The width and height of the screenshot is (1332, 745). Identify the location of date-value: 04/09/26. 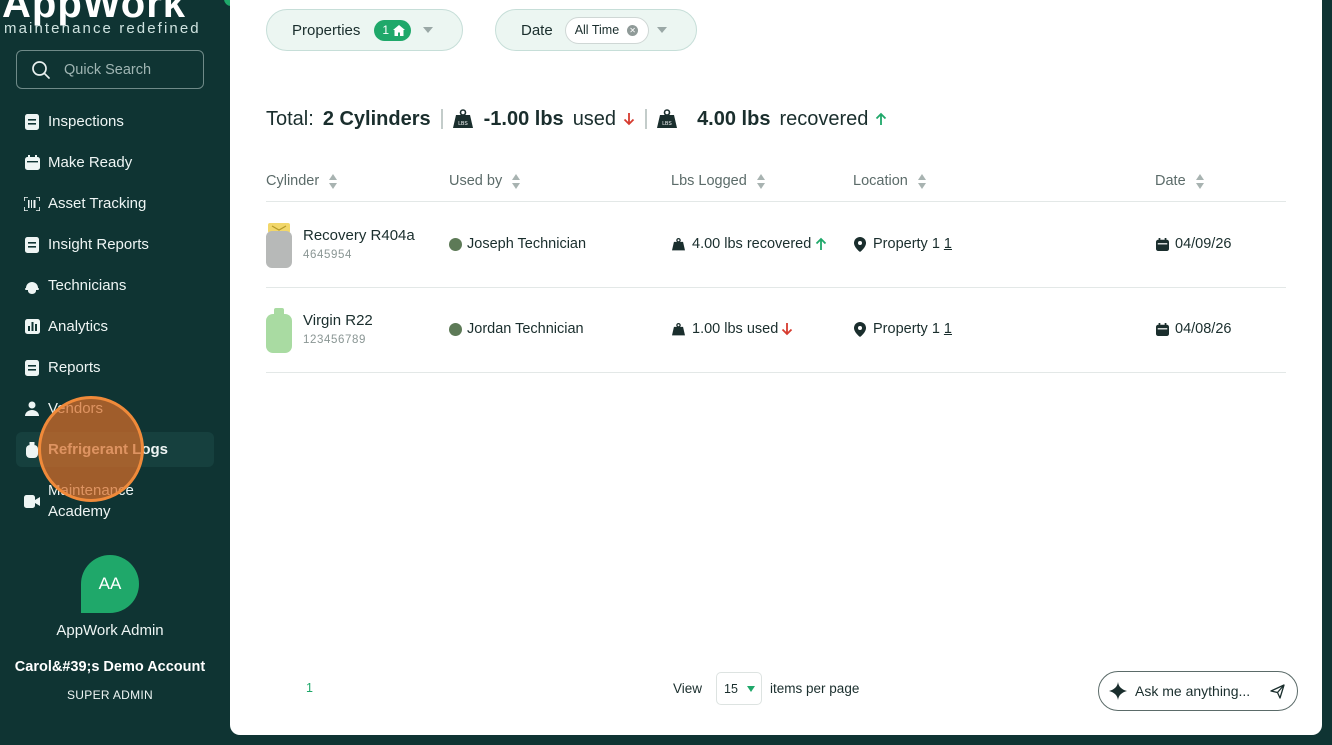
(1203, 244).